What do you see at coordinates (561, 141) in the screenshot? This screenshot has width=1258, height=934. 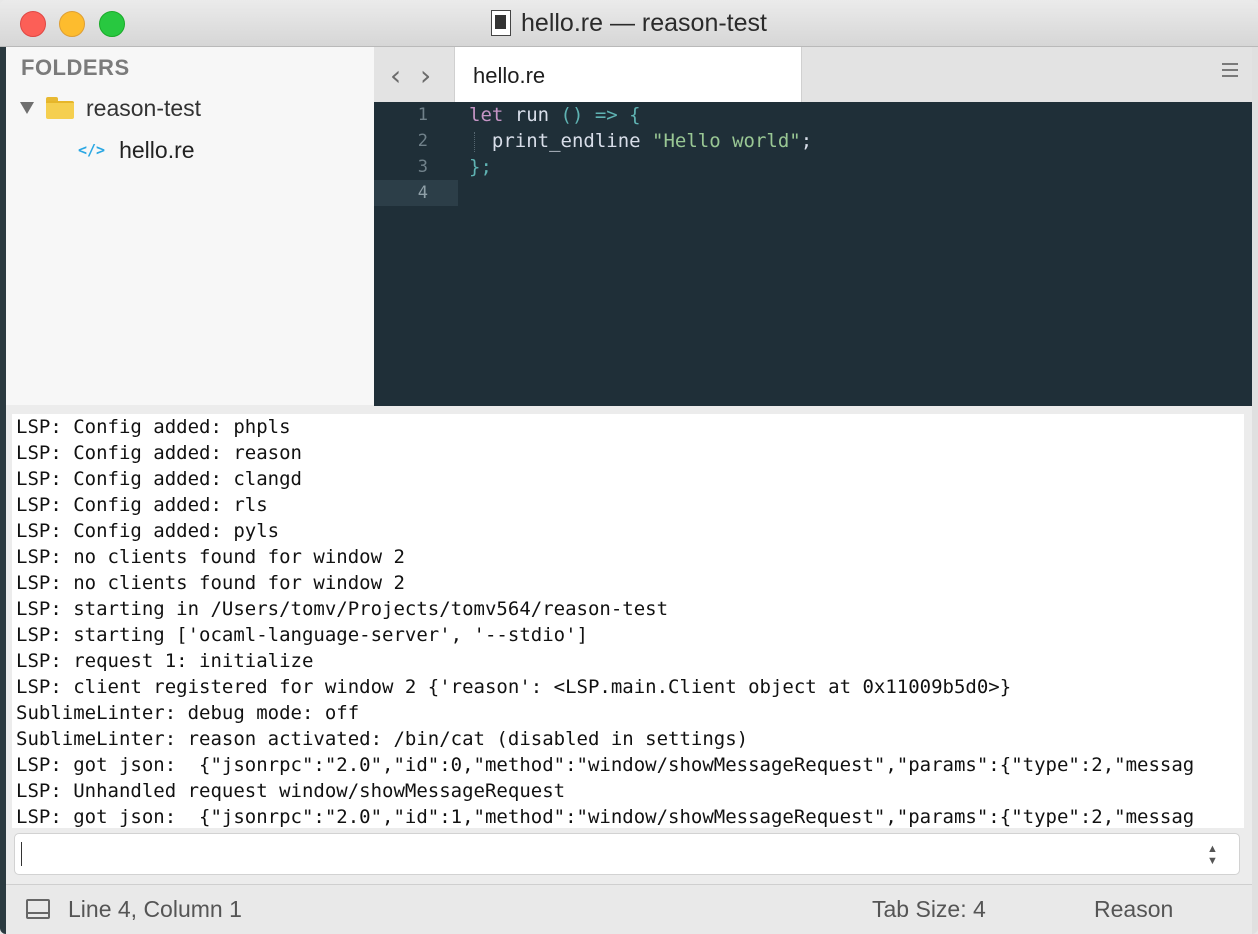 I see `code-identifier: print_endline` at bounding box center [561, 141].